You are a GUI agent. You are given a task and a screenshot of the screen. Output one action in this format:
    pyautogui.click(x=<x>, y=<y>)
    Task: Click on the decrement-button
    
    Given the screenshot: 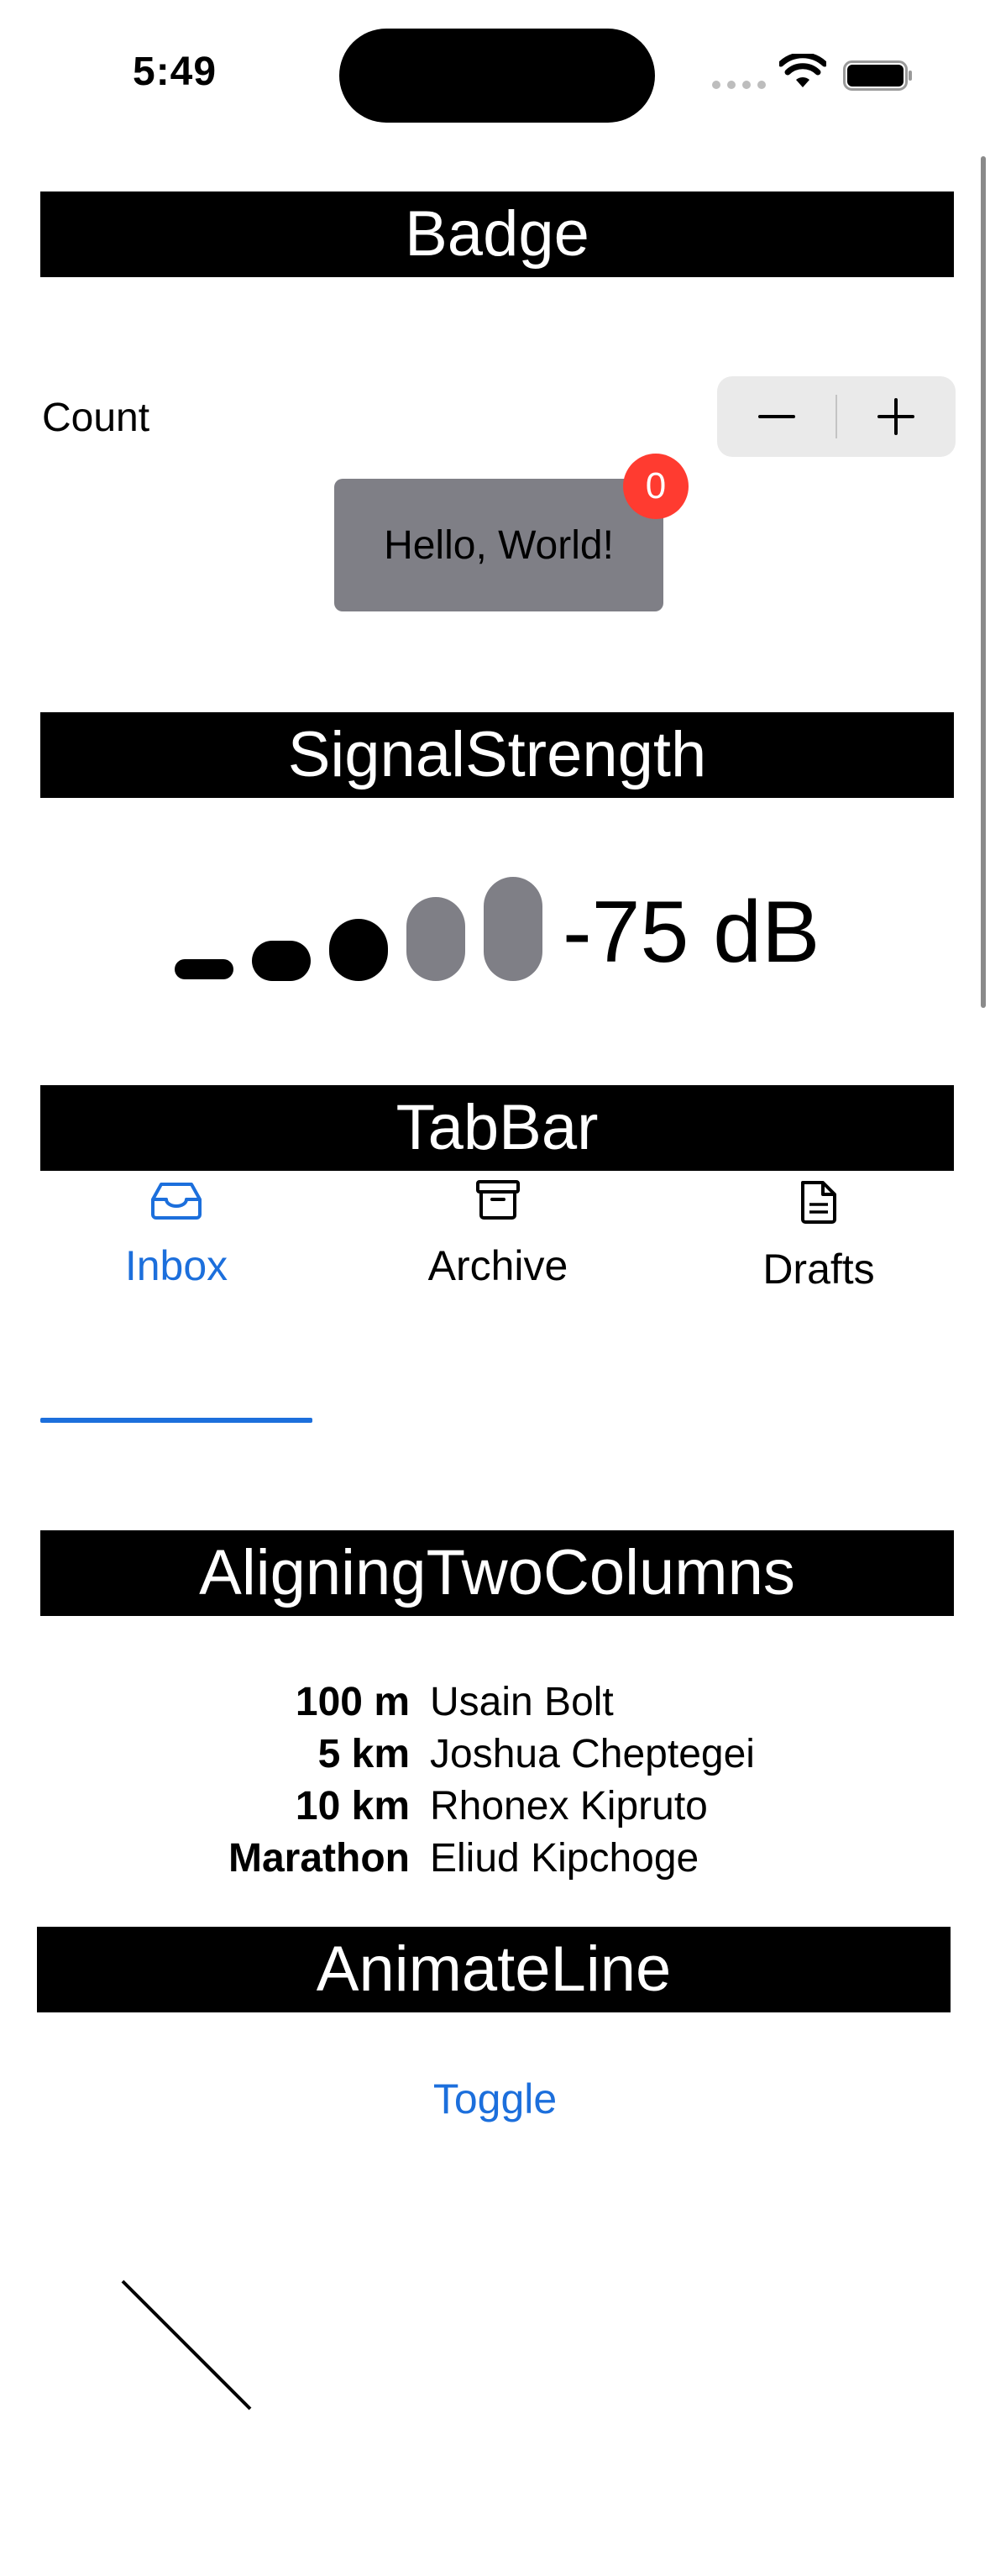 What is the action you would take?
    pyautogui.click(x=776, y=416)
    